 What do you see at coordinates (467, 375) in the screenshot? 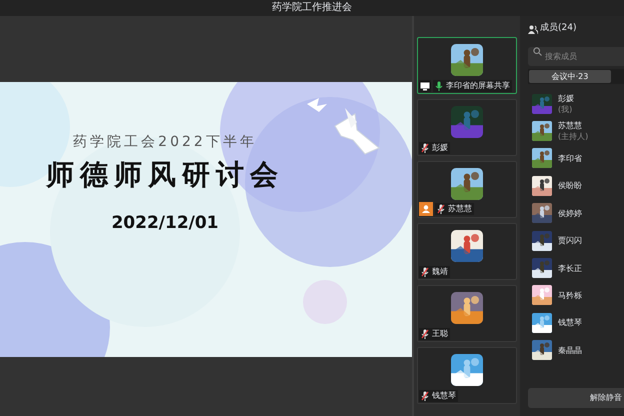
I see `video-tile: 钱慧琴` at bounding box center [467, 375].